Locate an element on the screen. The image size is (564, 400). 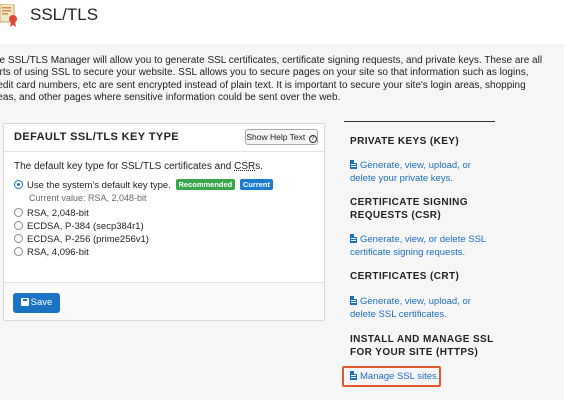
option-label: ECDSA, P-384 (secp384r1) is located at coordinates (85, 226).